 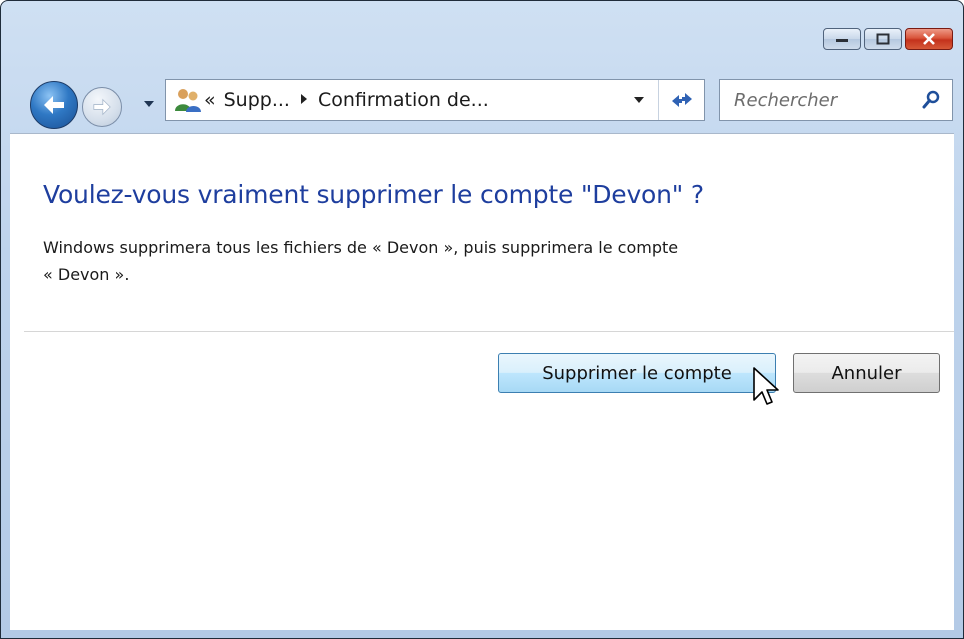 I want to click on delete-account-button: Supprimer le compte, so click(x=637, y=373).